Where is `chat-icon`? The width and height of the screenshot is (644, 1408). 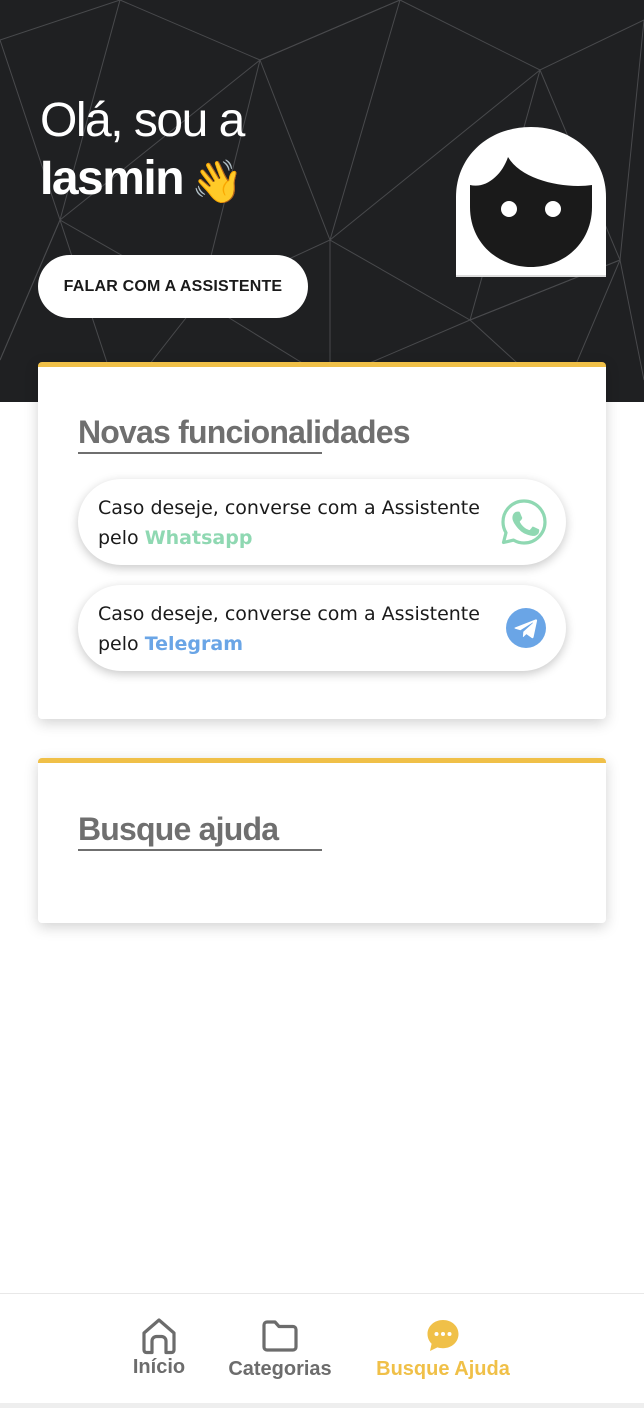
chat-icon is located at coordinates (443, 1335).